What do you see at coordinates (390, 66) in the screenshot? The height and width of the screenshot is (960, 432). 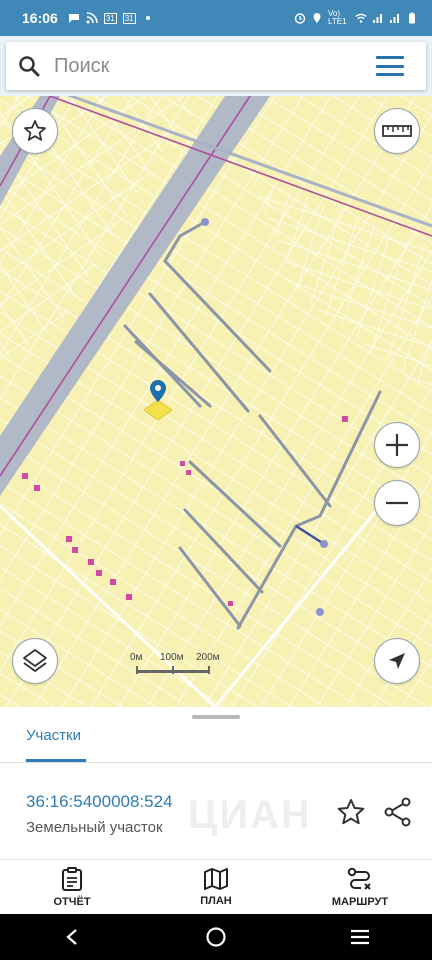 I see `menu-icon` at bounding box center [390, 66].